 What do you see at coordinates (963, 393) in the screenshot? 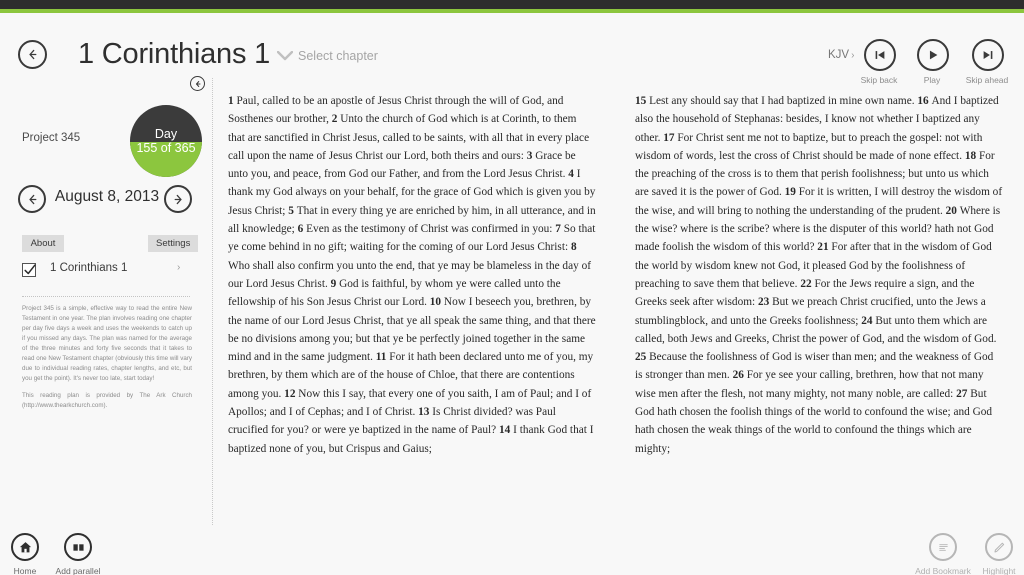
I see `verse-number: 27` at bounding box center [963, 393].